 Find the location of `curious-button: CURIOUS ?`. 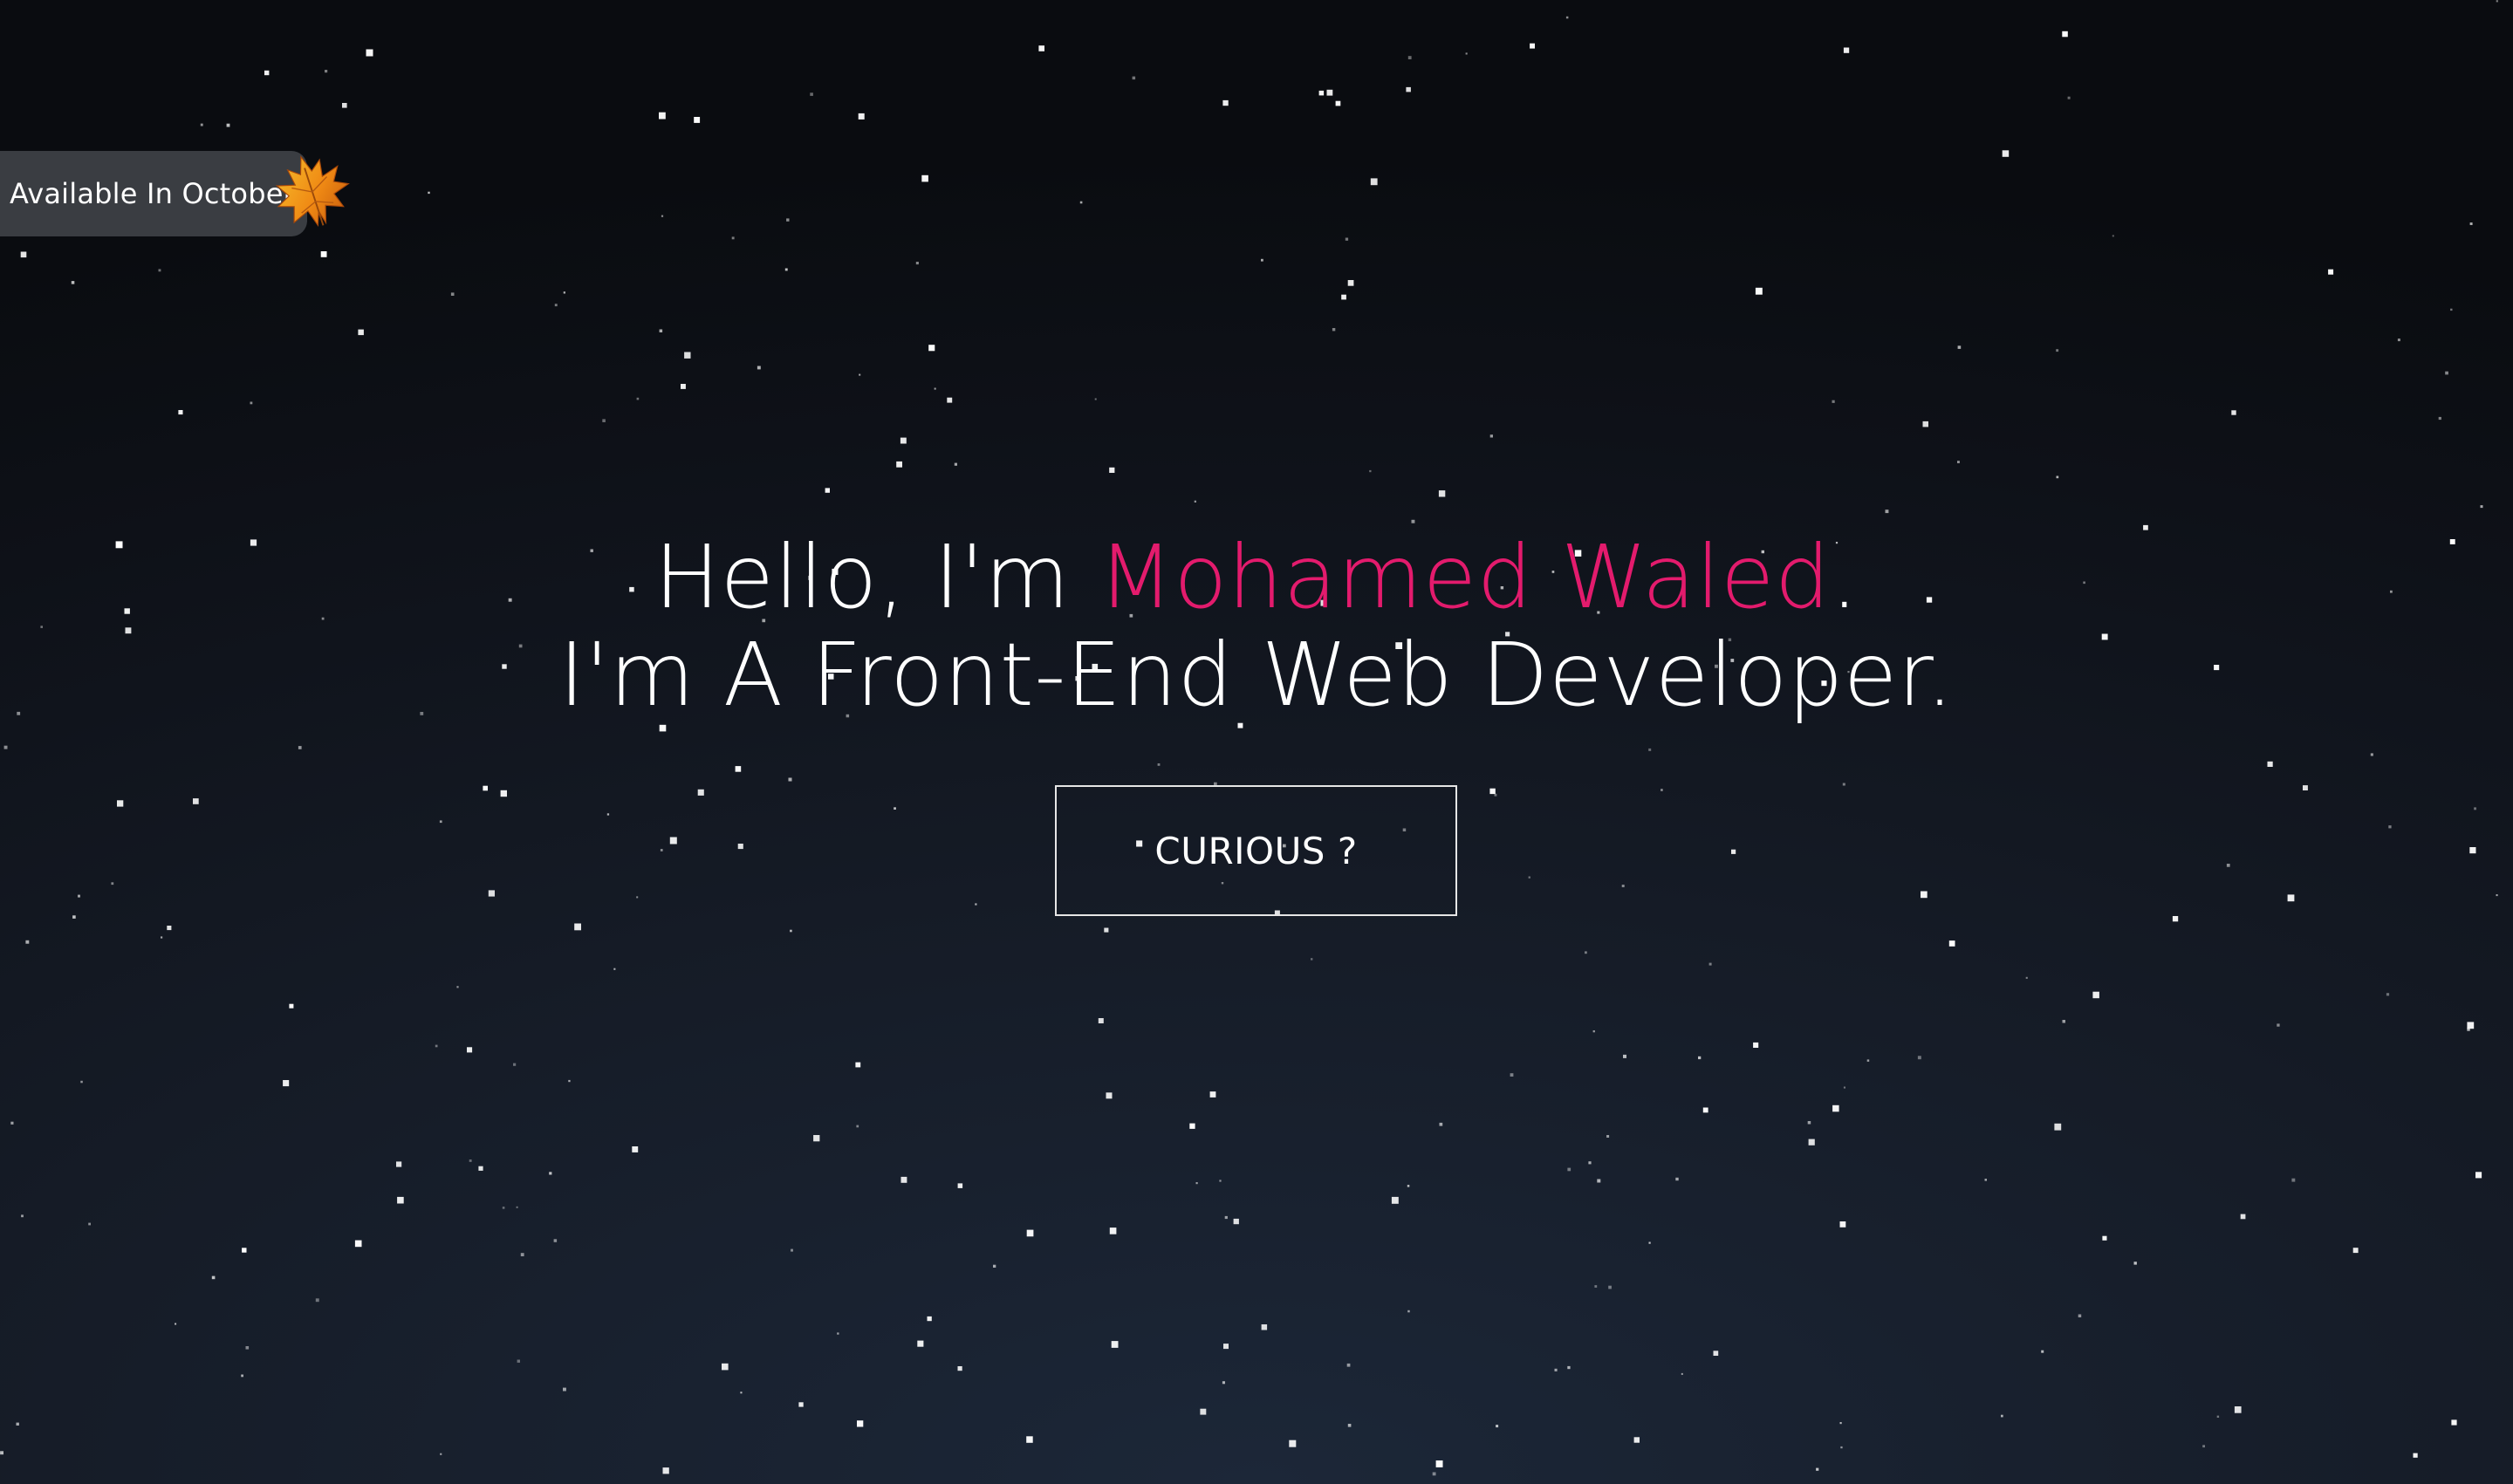

curious-button: CURIOUS ? is located at coordinates (1256, 850).